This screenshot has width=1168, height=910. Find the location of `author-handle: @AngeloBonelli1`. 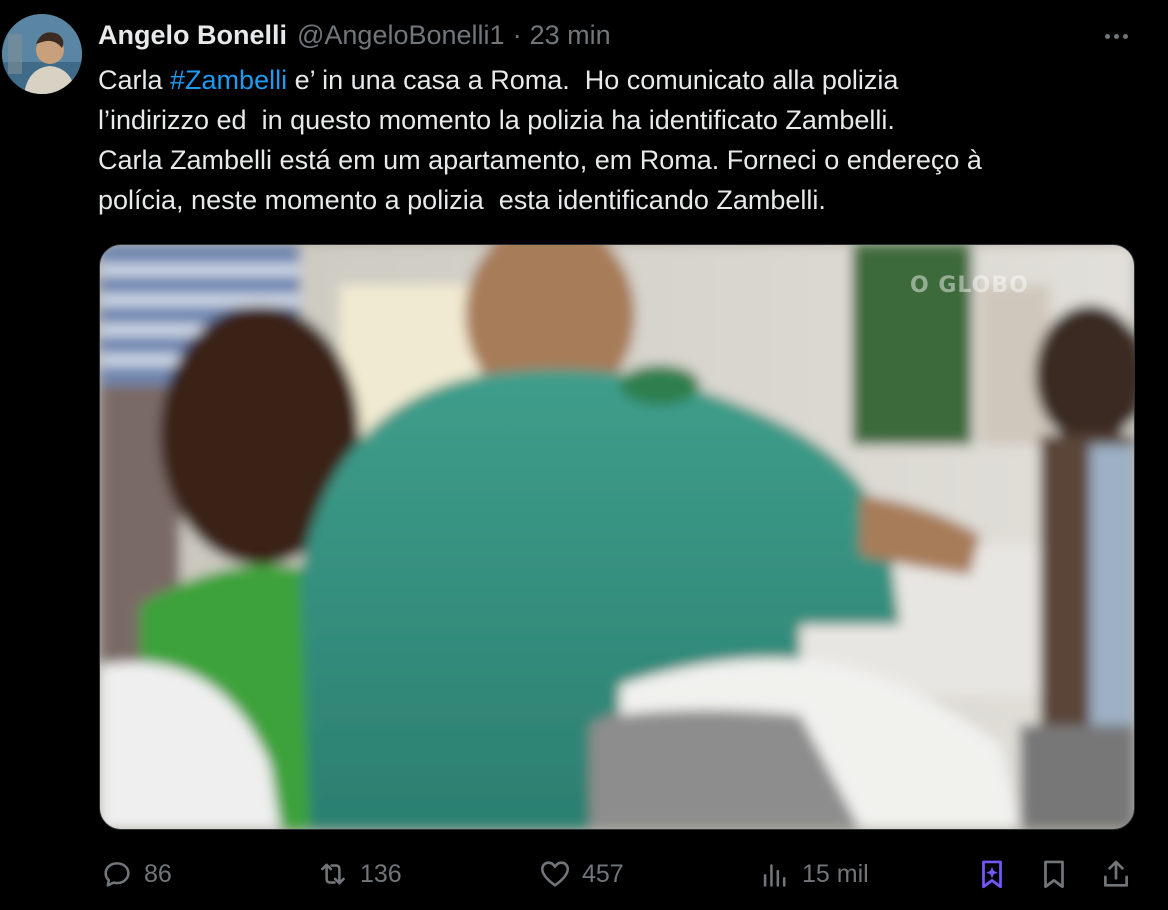

author-handle: @AngeloBonelli1 is located at coordinates (401, 35).